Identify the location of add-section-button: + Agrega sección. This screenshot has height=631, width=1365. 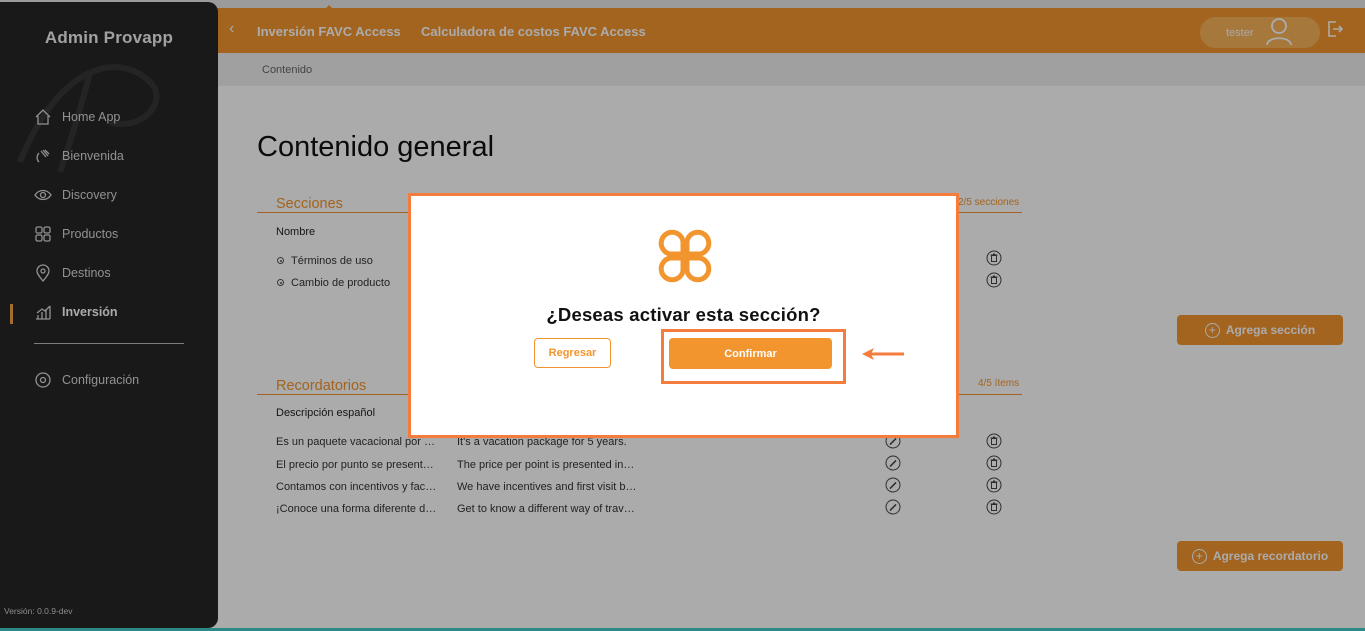
(1260, 330).